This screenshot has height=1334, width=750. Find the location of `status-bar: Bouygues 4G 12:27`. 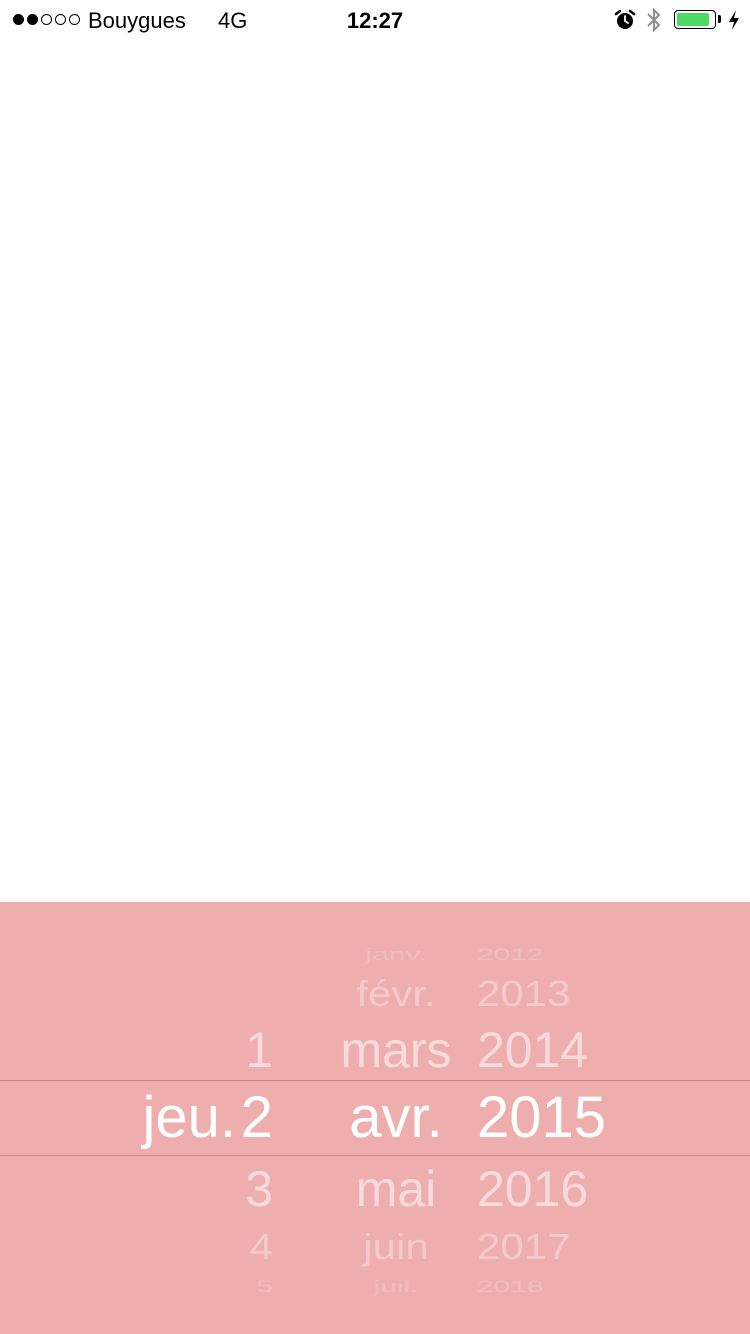

status-bar: Bouygues 4G 12:27 is located at coordinates (375, 20).